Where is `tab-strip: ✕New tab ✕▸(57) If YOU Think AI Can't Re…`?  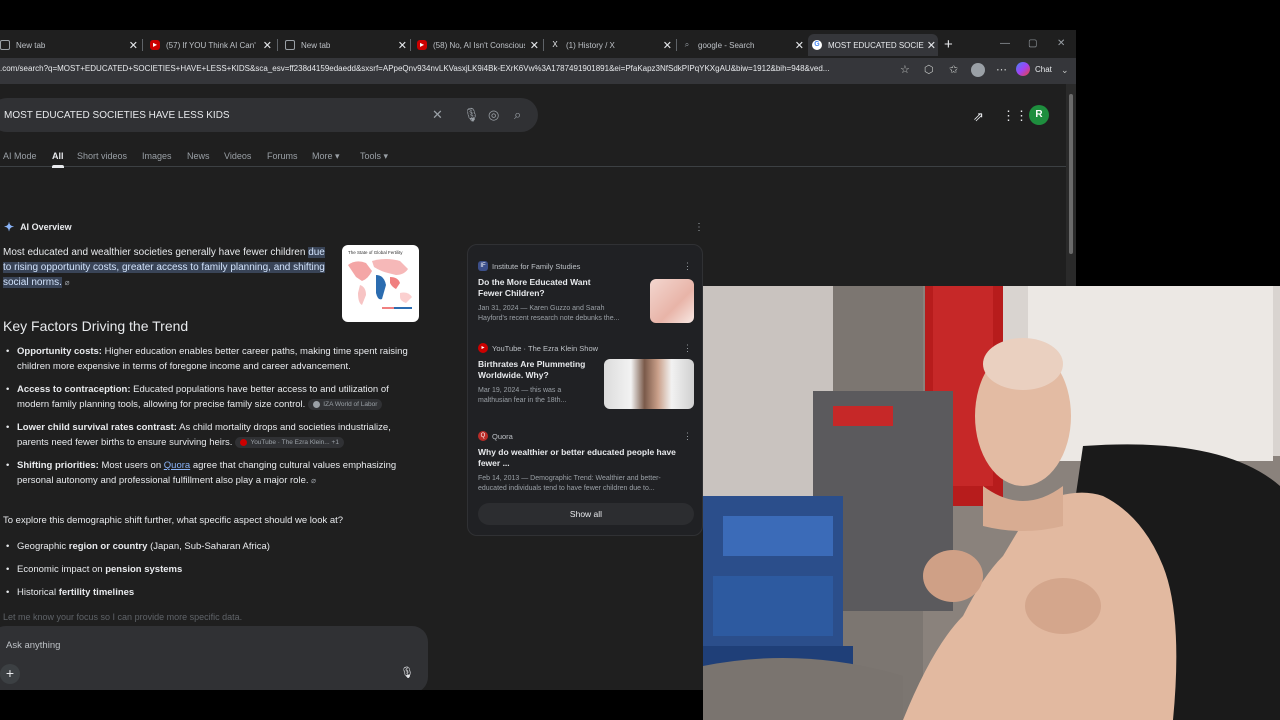 tab-strip: ✕New tab ✕▸(57) If YOU Think AI Can't Re… is located at coordinates (538, 44).